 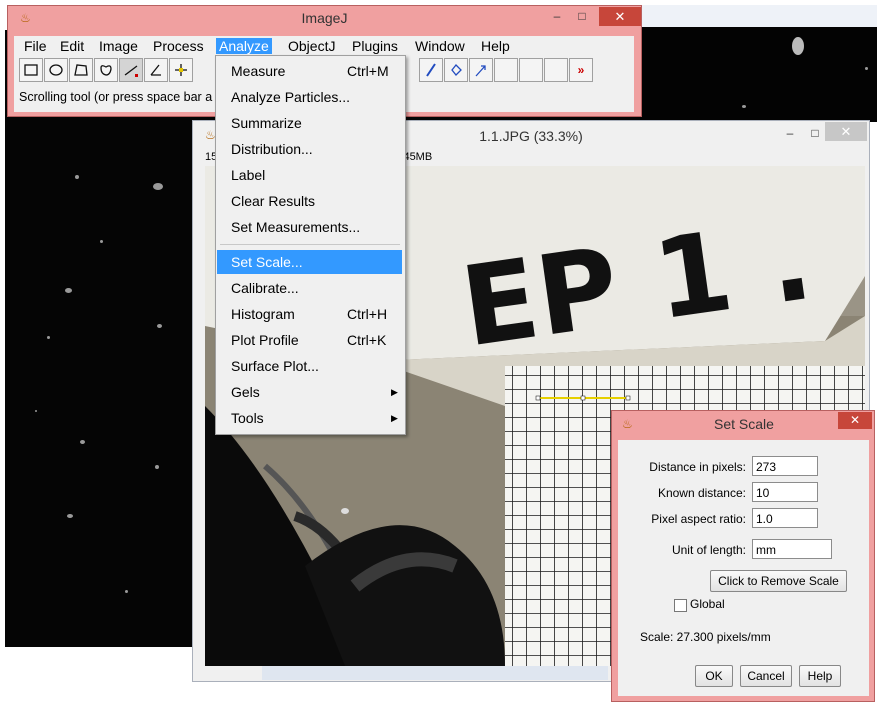 What do you see at coordinates (582, 16) in the screenshot?
I see `maximize-button: □` at bounding box center [582, 16].